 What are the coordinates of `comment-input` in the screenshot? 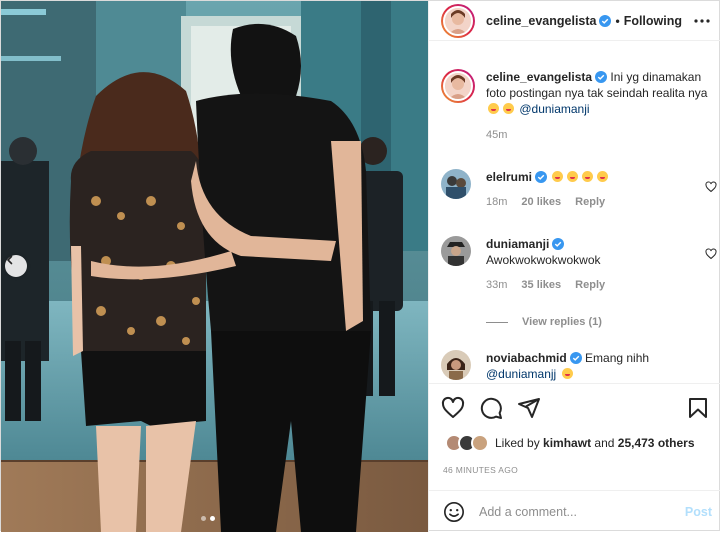 It's located at (582, 512).